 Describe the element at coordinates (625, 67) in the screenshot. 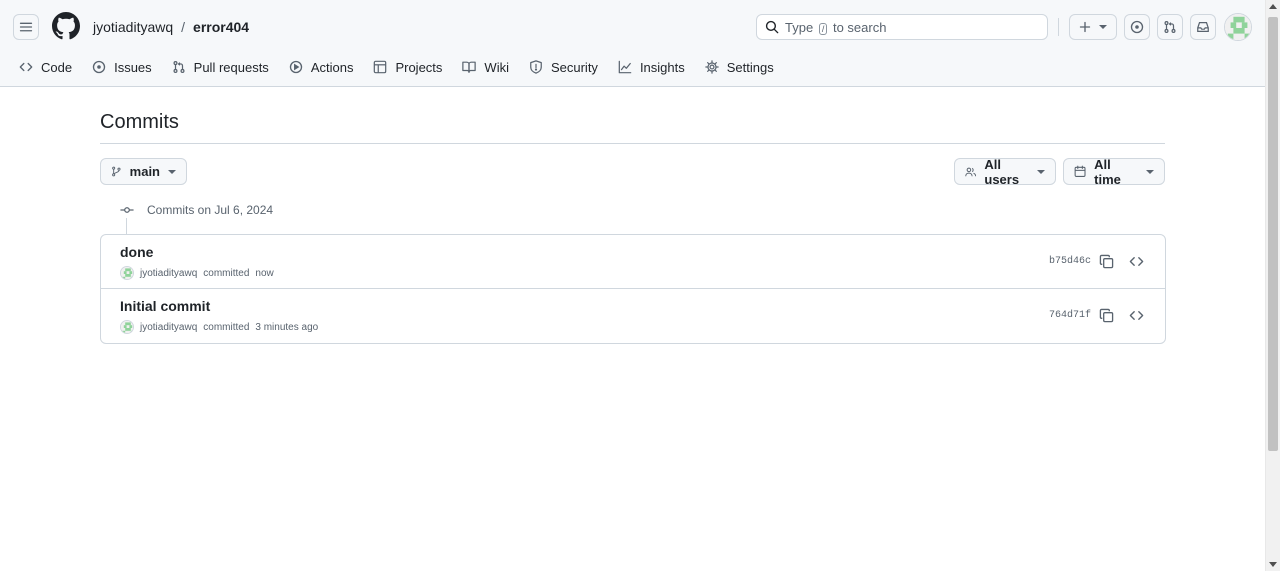

I see `graph-icon` at that location.